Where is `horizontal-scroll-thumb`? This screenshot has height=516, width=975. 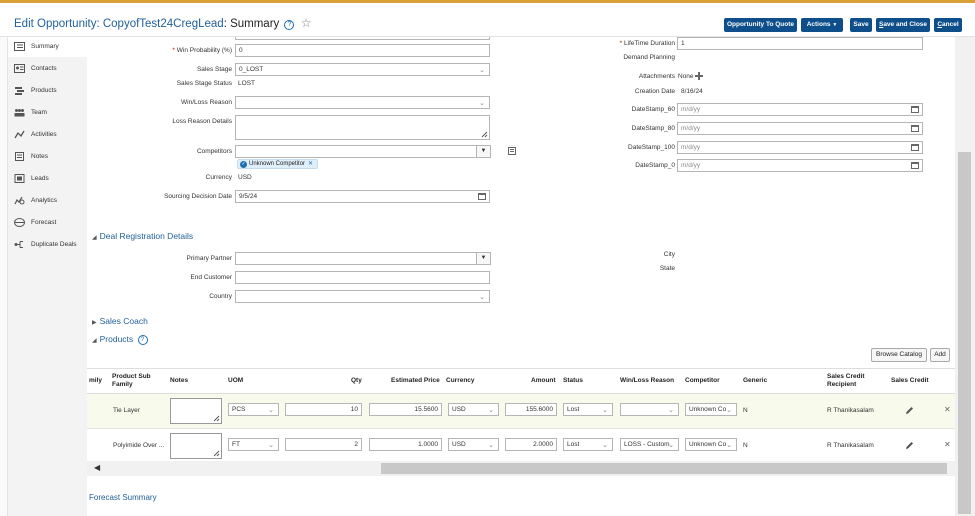
horizontal-scroll-thumb is located at coordinates (664, 468).